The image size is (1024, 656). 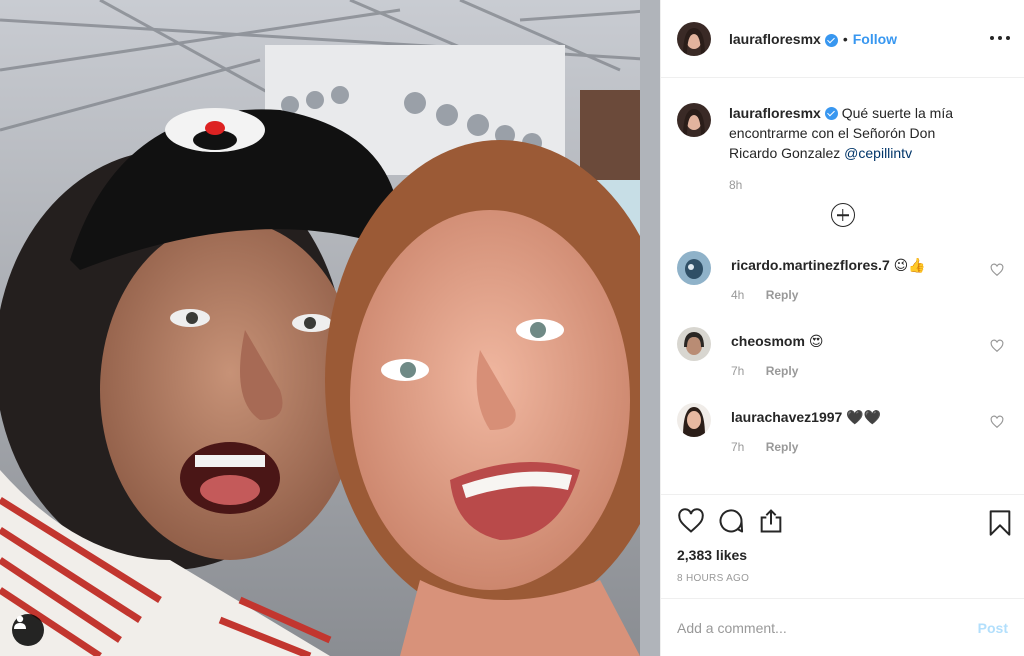 What do you see at coordinates (737, 295) in the screenshot?
I see `comment-time: 4h` at bounding box center [737, 295].